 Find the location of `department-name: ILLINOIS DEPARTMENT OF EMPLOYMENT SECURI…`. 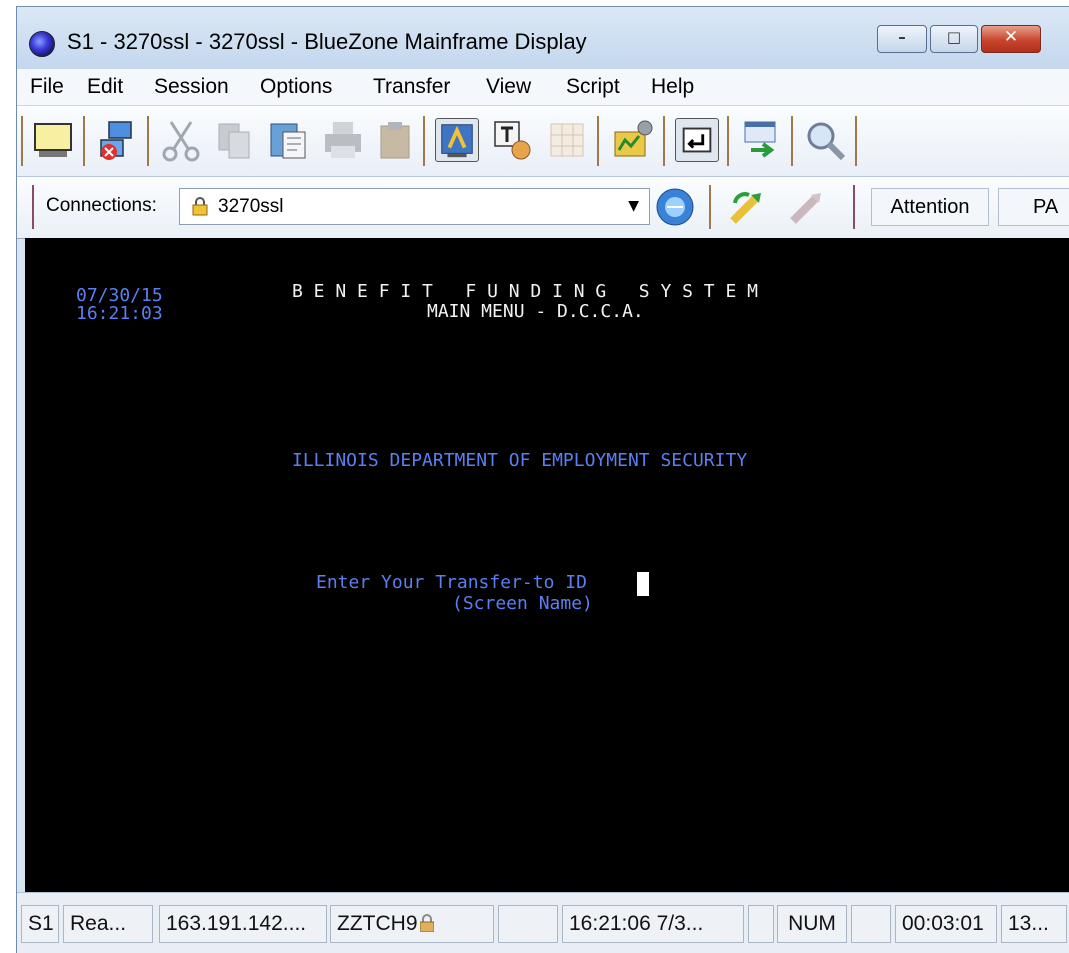

department-name: ILLINOIS DEPARTMENT OF EMPLOYMENT SECURI… is located at coordinates (520, 460).